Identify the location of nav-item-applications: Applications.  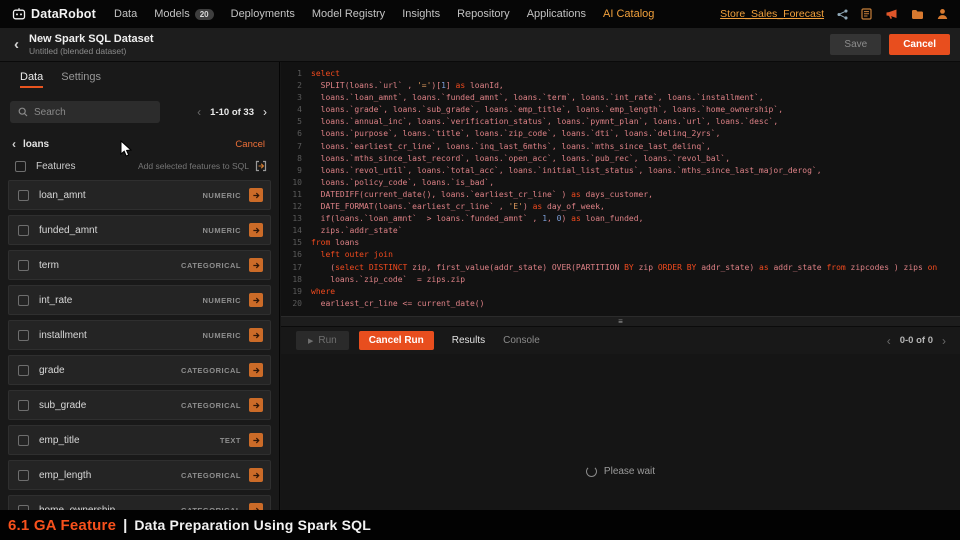
(556, 14).